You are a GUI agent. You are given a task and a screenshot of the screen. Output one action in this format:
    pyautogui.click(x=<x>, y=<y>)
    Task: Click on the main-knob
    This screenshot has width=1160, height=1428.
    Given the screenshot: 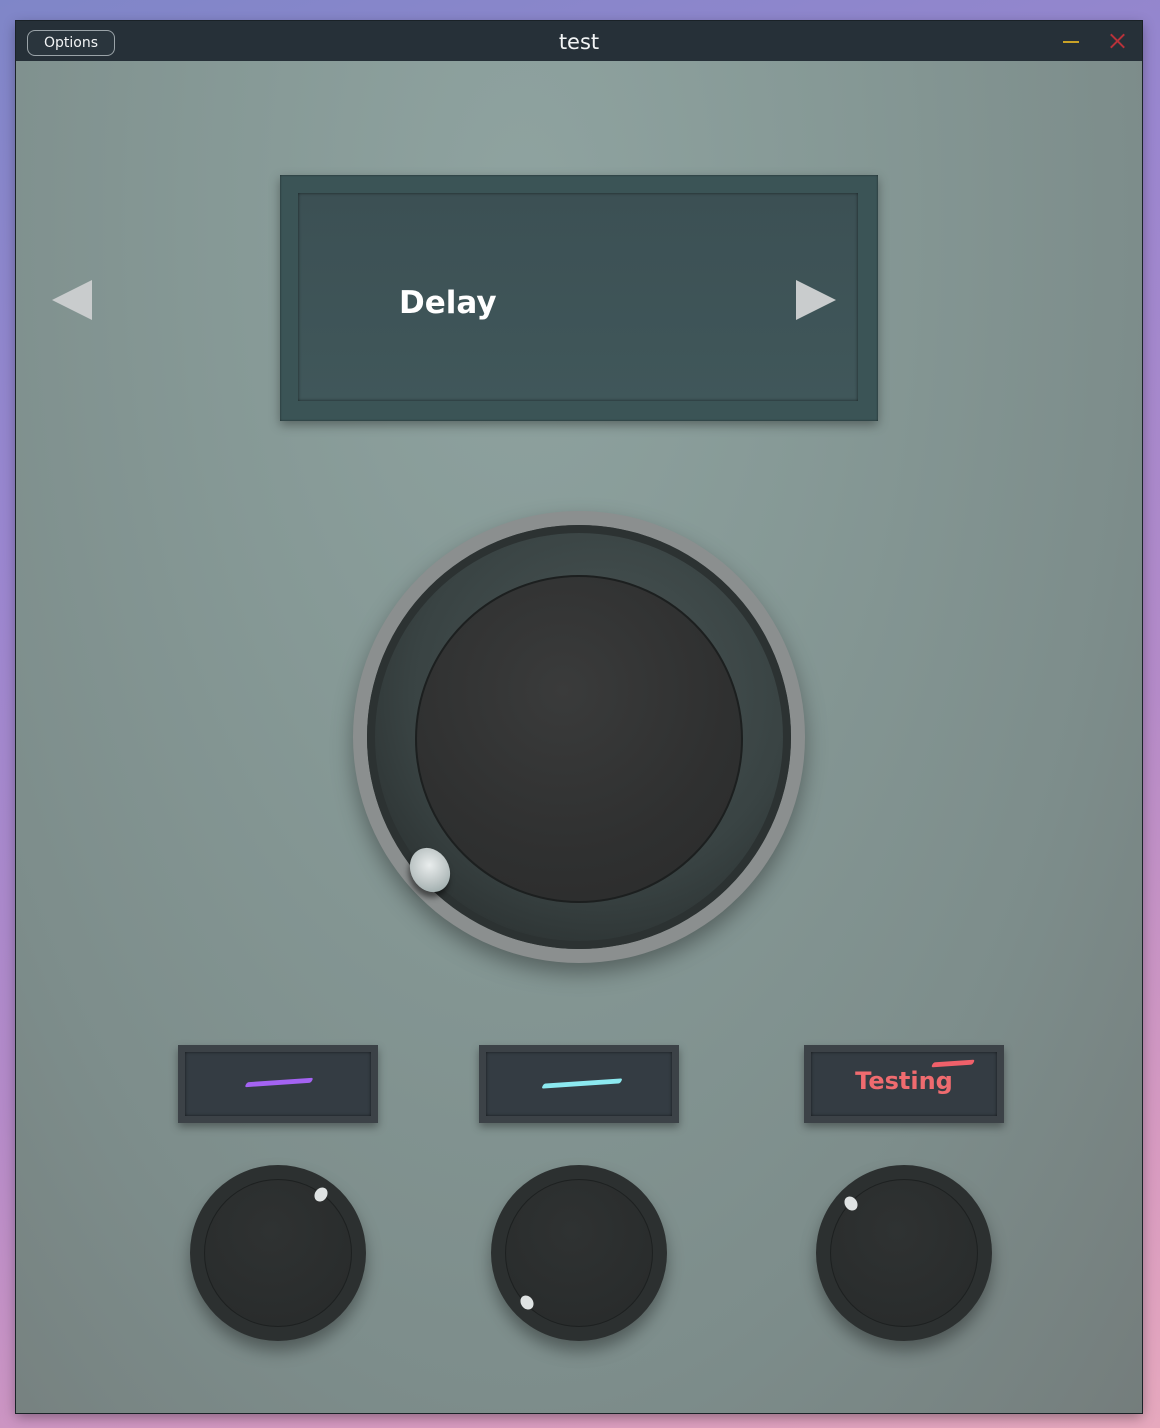 What is the action you would take?
    pyautogui.click(x=579, y=737)
    